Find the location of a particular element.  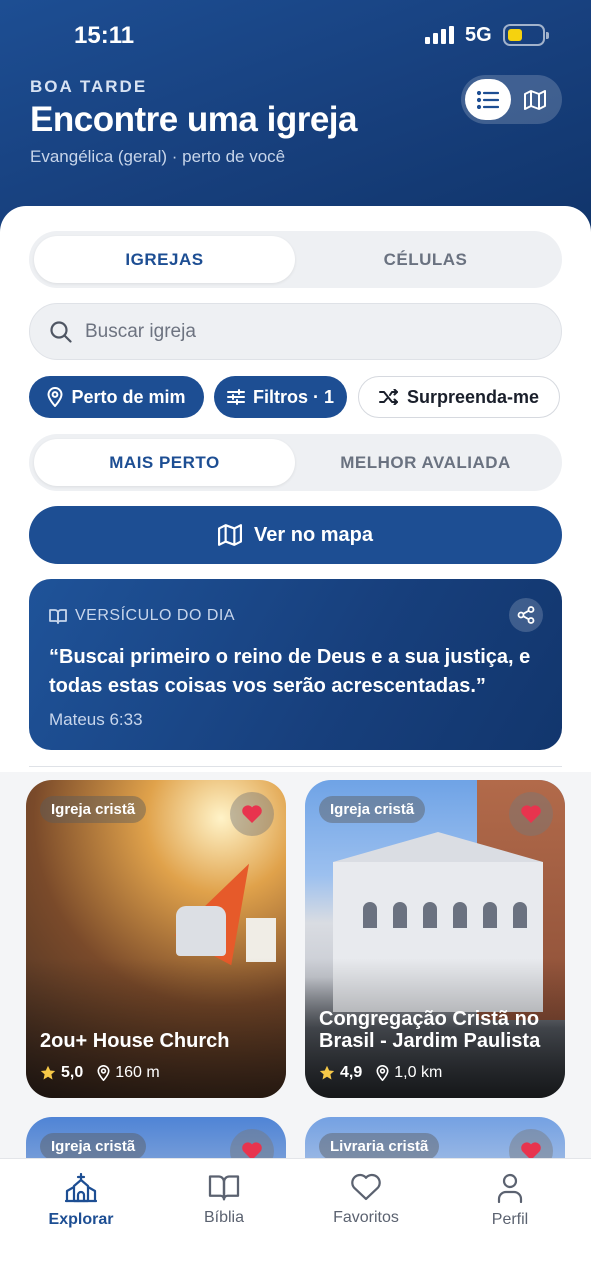

surprise-label: Surpreenda-me is located at coordinates (473, 396).